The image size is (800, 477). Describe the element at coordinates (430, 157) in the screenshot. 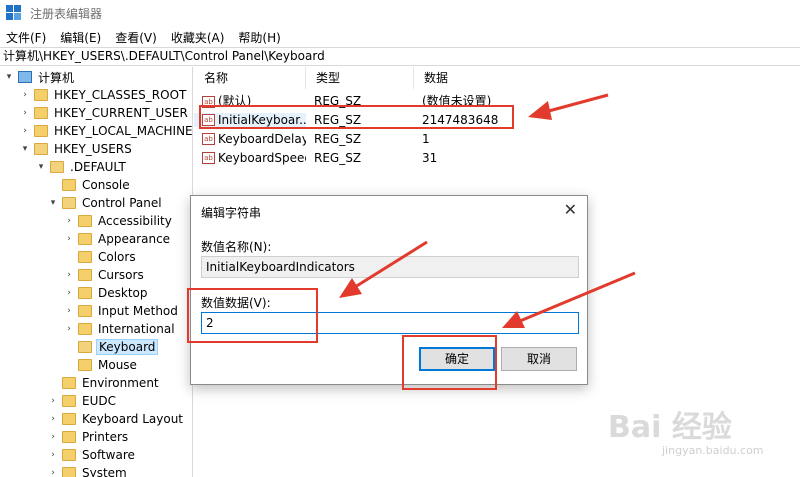

I see `value-data: 31` at that location.